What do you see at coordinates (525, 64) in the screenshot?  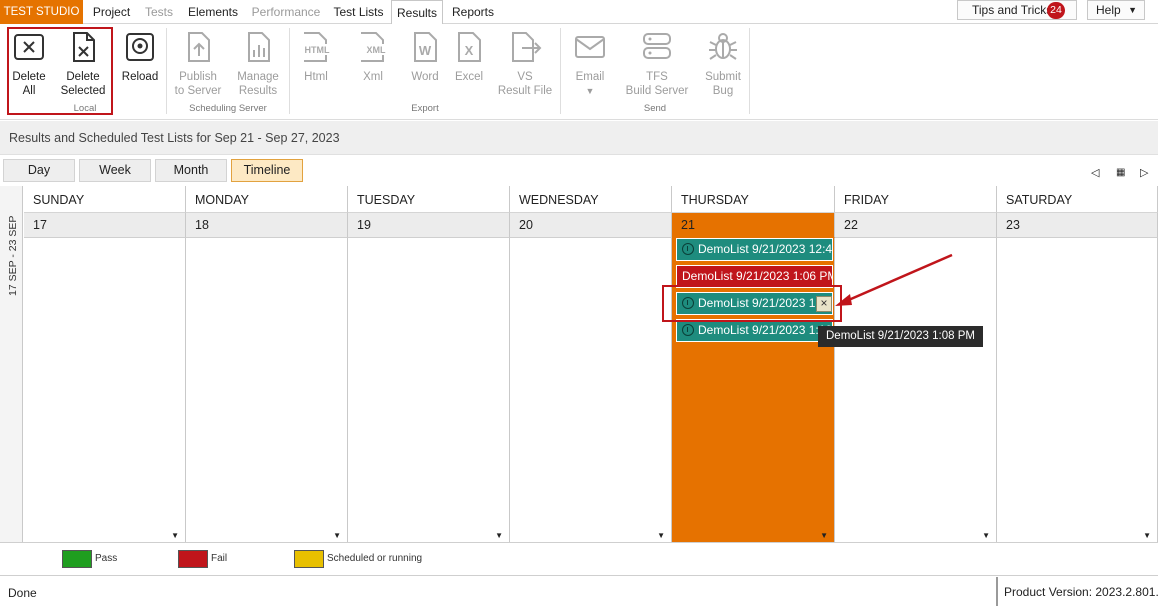 I see `export-vs-result-button: VS Result File` at bounding box center [525, 64].